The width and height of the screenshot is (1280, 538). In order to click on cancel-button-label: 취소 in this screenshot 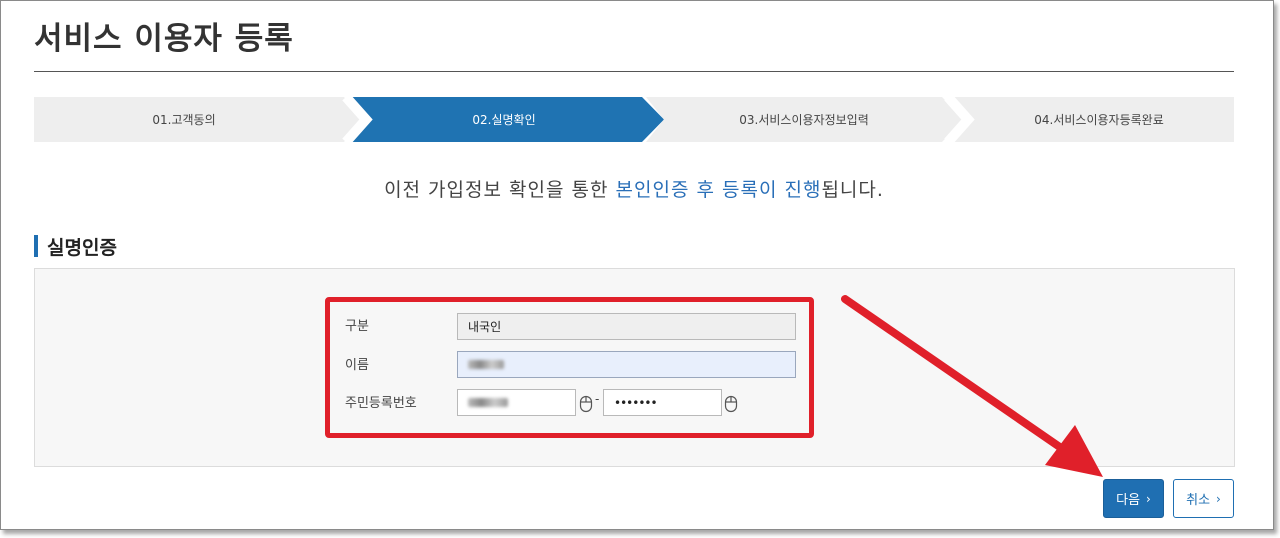, I will do `click(1198, 500)`.